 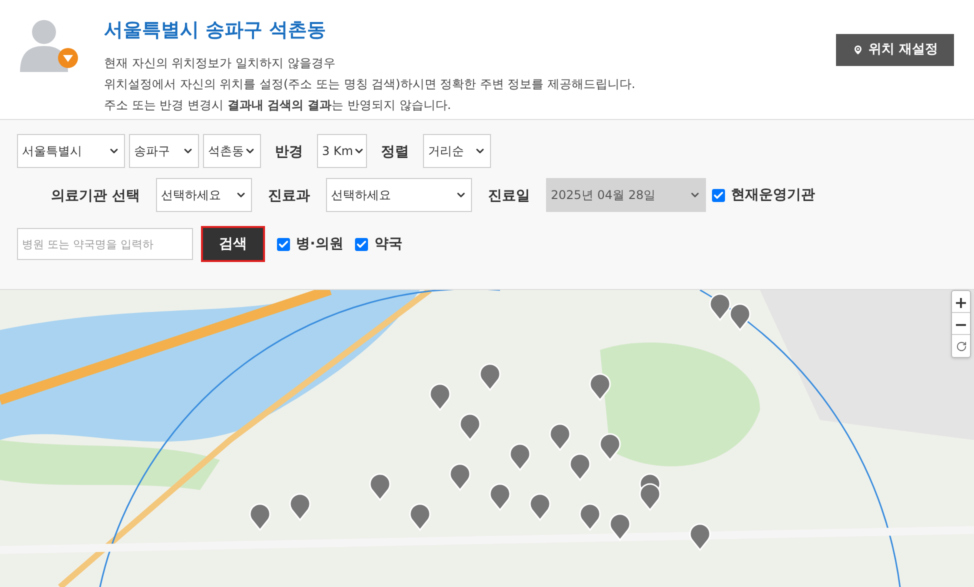 What do you see at coordinates (961, 346) in the screenshot?
I see `refresh-icon` at bounding box center [961, 346].